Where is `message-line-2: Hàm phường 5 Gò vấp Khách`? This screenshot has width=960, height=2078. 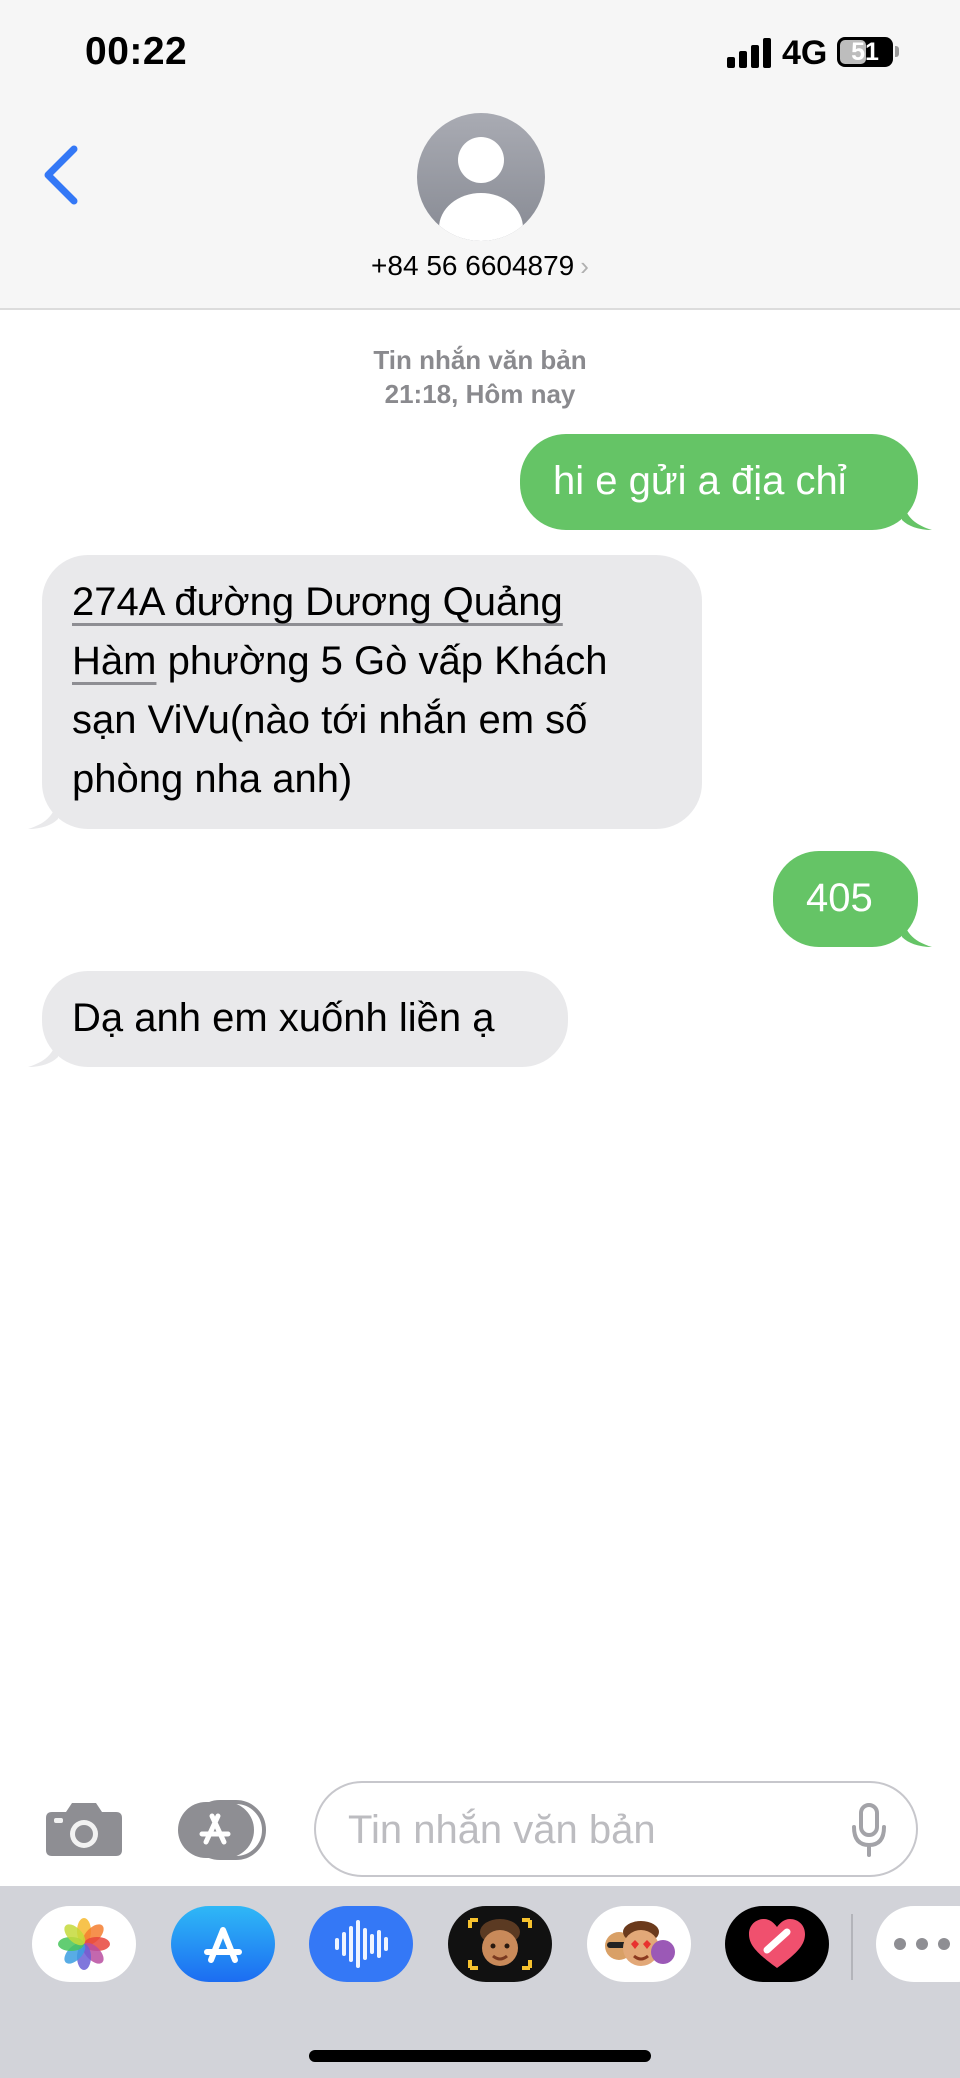
message-line-2: Hàm phường 5 Gò vấp Khách is located at coordinates (340, 661).